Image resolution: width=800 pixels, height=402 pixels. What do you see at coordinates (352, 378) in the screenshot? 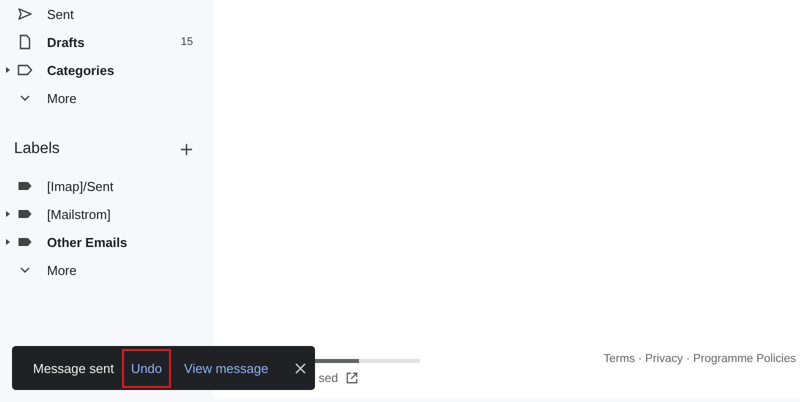
I see `external-link-icon` at bounding box center [352, 378].